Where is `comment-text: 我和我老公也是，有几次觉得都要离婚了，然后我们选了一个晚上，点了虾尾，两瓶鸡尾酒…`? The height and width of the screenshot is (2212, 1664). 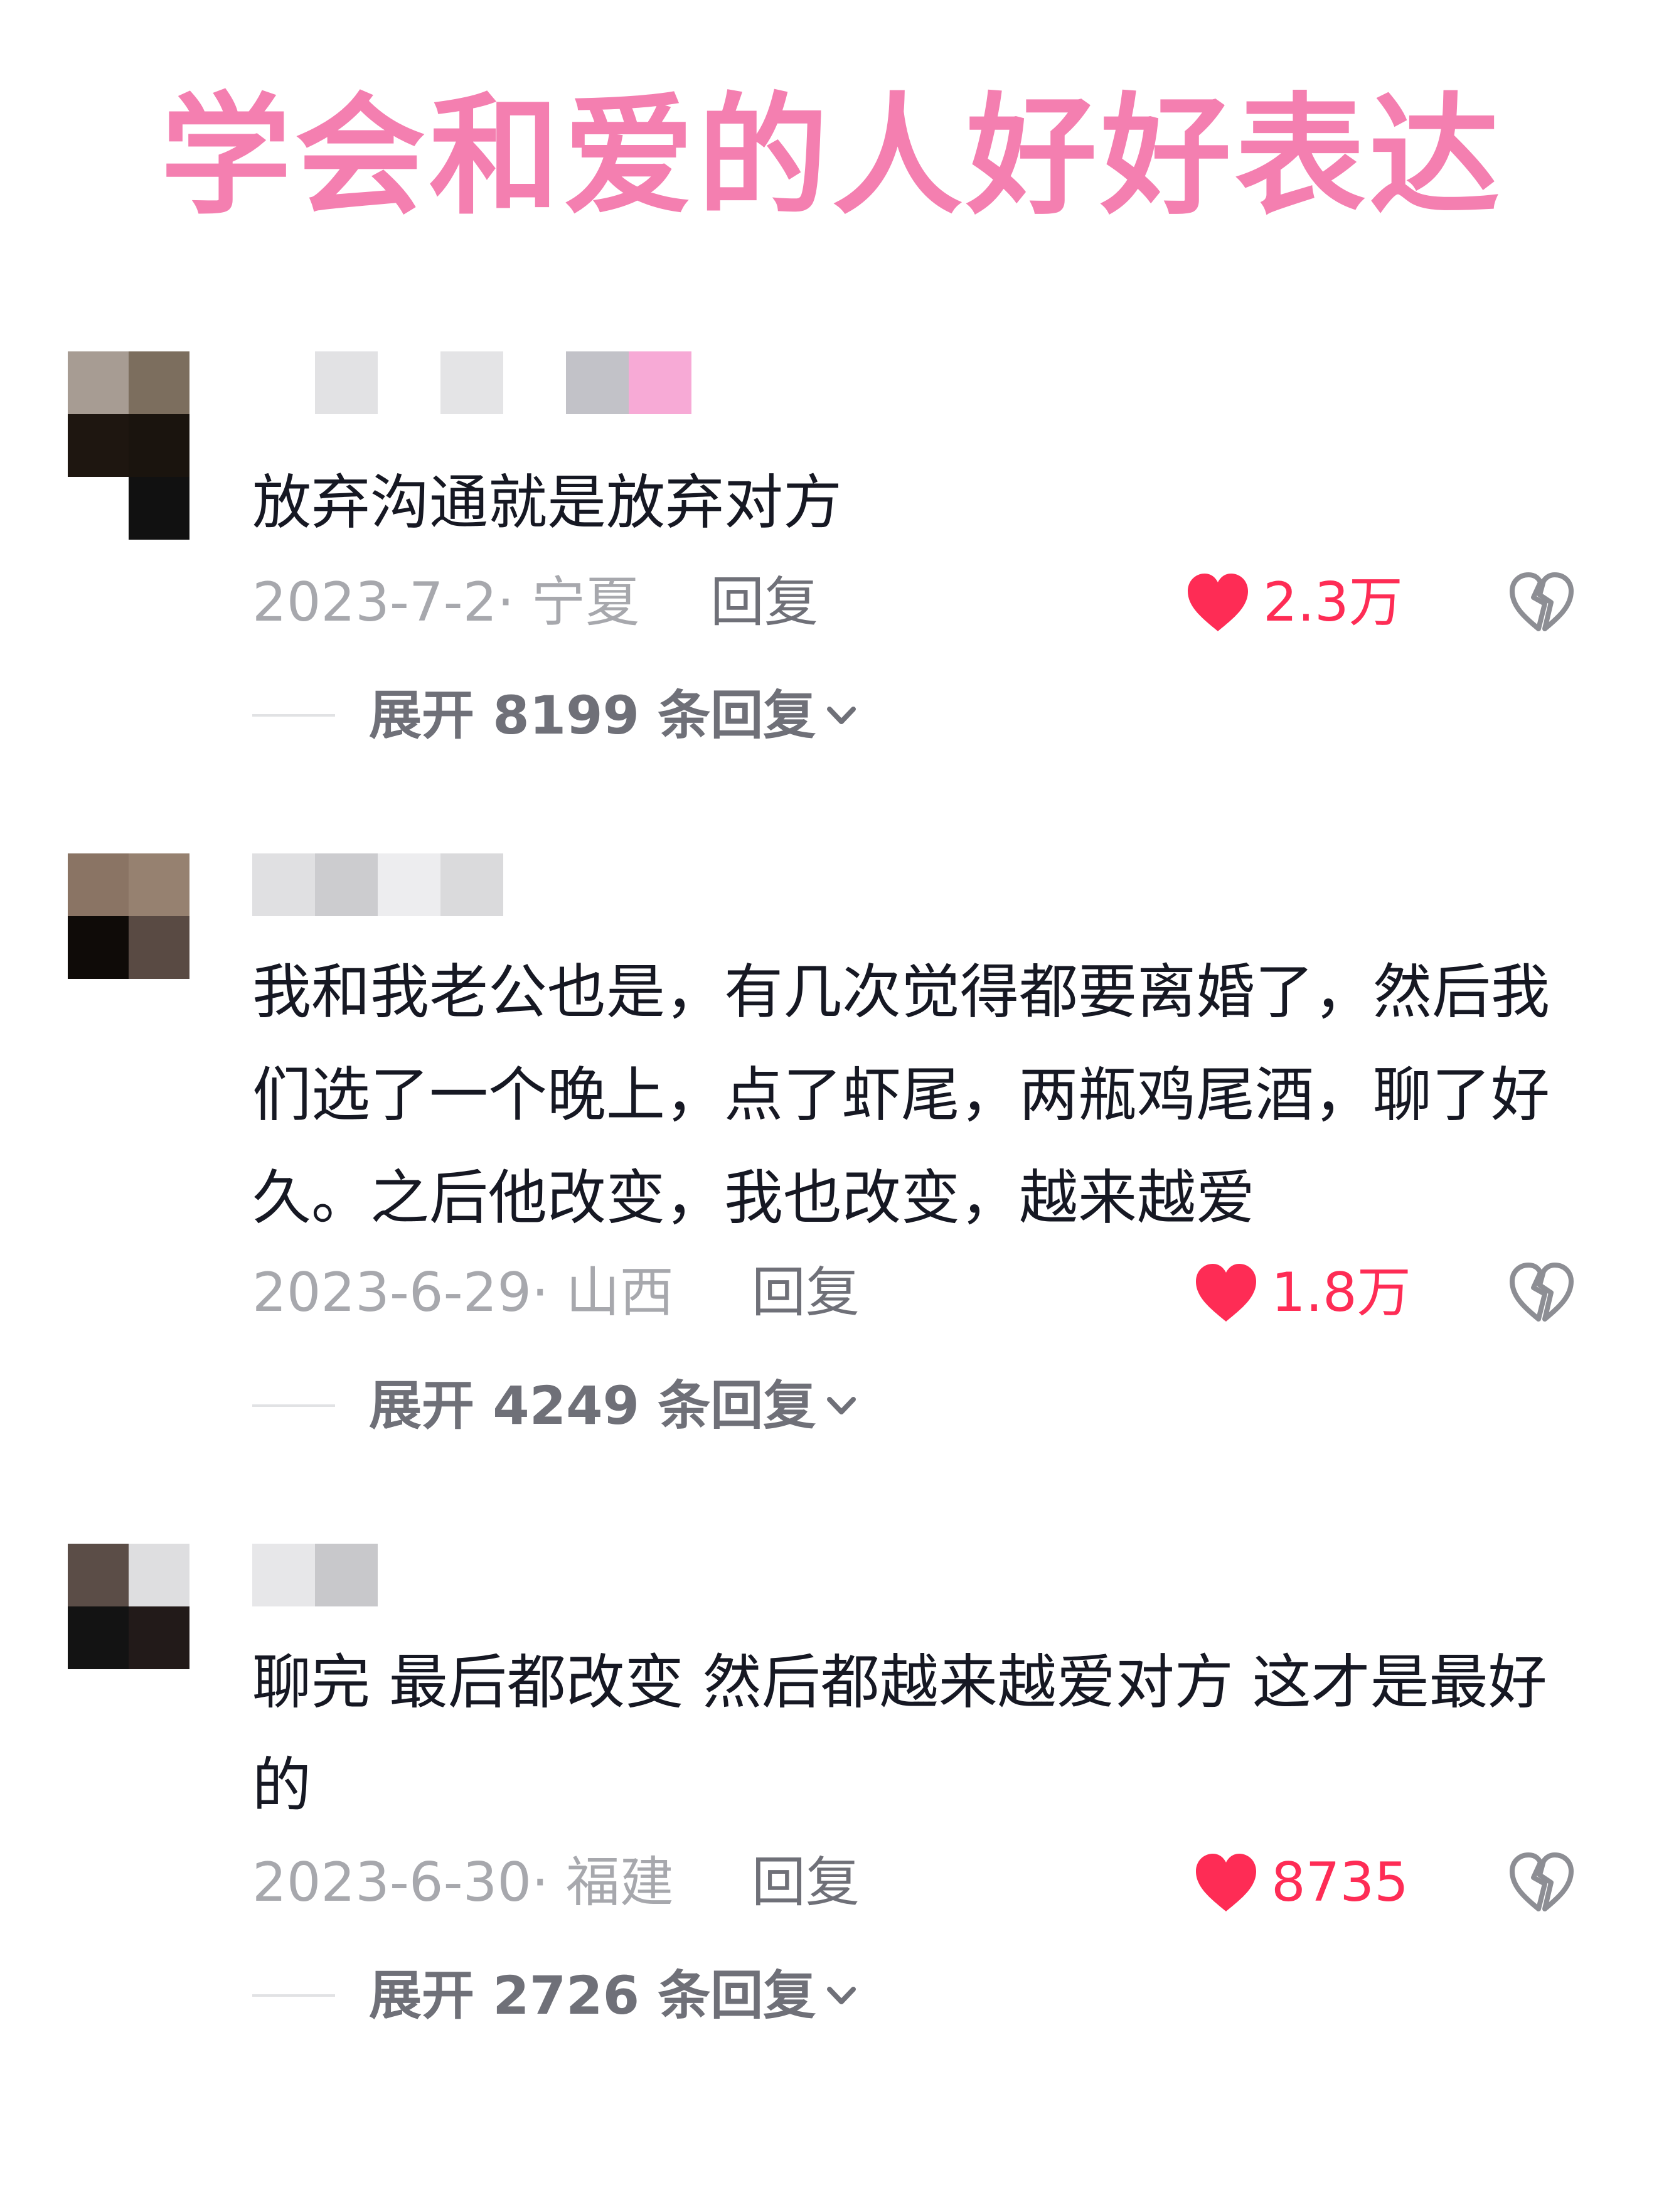
comment-text: 我和我老公也是，有几次觉得都要离婚了，然后我们选了一个晚上，点了虾尾，两瓶鸡尾酒… is located at coordinates (901, 1095).